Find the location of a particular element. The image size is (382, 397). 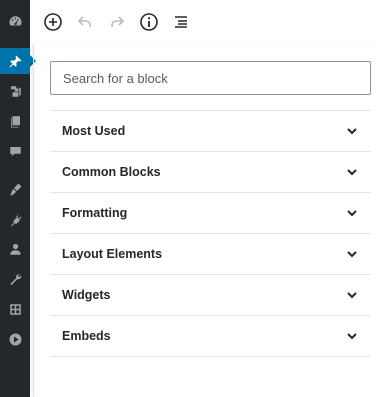

add-block-button is located at coordinates (53, 22).